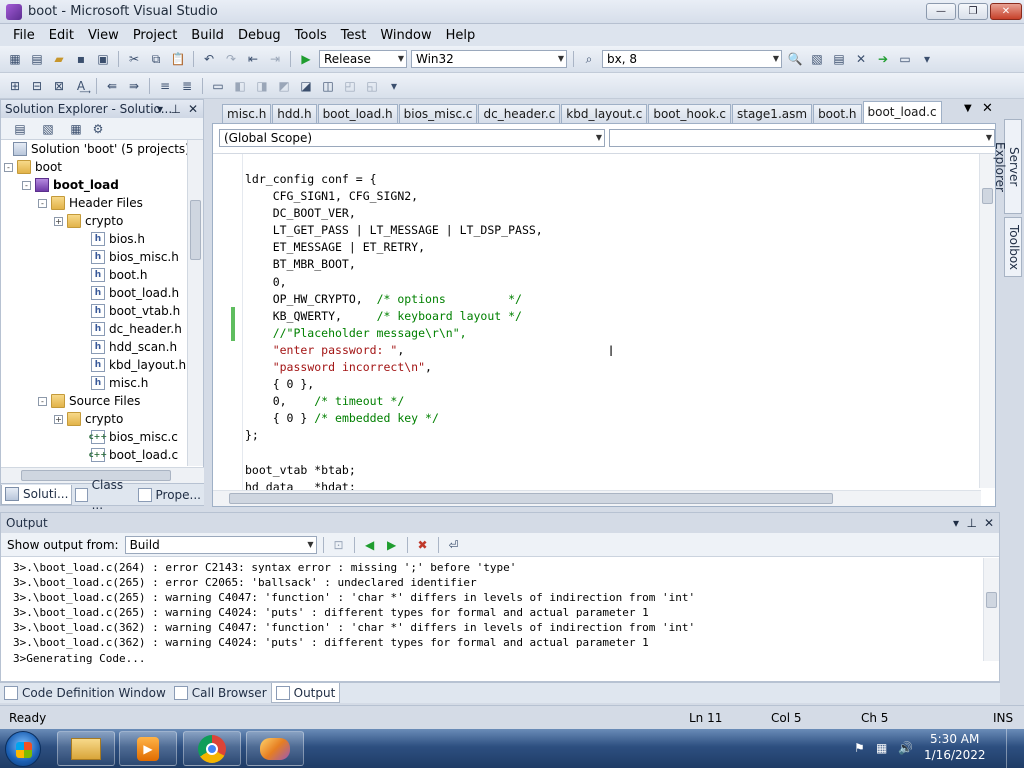 The image size is (1024, 768). What do you see at coordinates (405, 35) in the screenshot?
I see `menu-window: Window` at bounding box center [405, 35].